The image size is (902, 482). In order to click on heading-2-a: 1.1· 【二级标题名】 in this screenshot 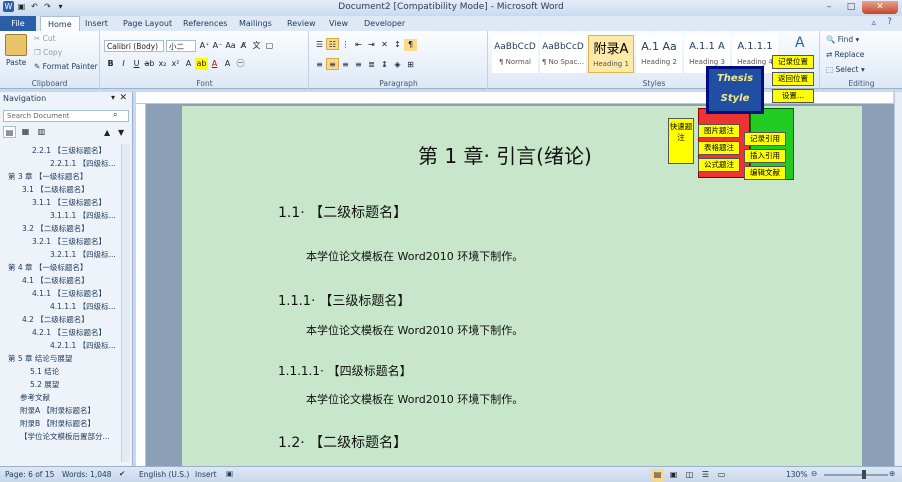, I will do `click(342, 212)`.